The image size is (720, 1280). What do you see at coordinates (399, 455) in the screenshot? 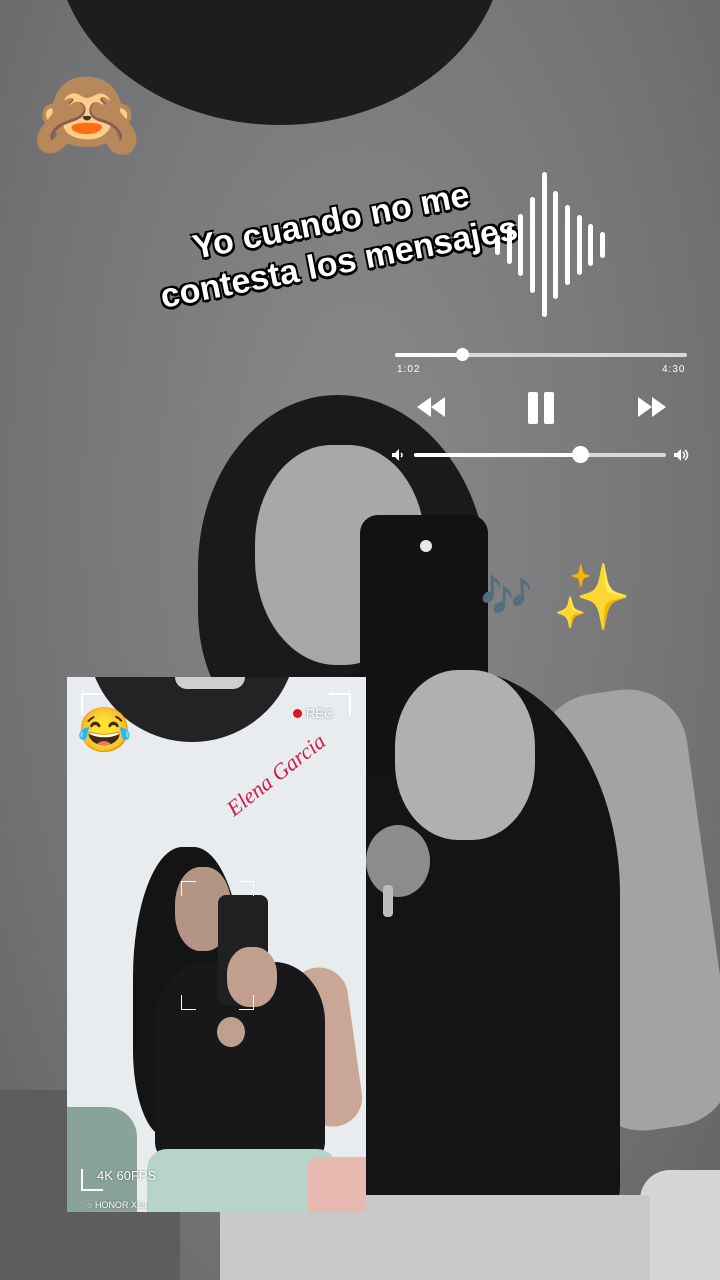
I see `speaker-low-icon` at bounding box center [399, 455].